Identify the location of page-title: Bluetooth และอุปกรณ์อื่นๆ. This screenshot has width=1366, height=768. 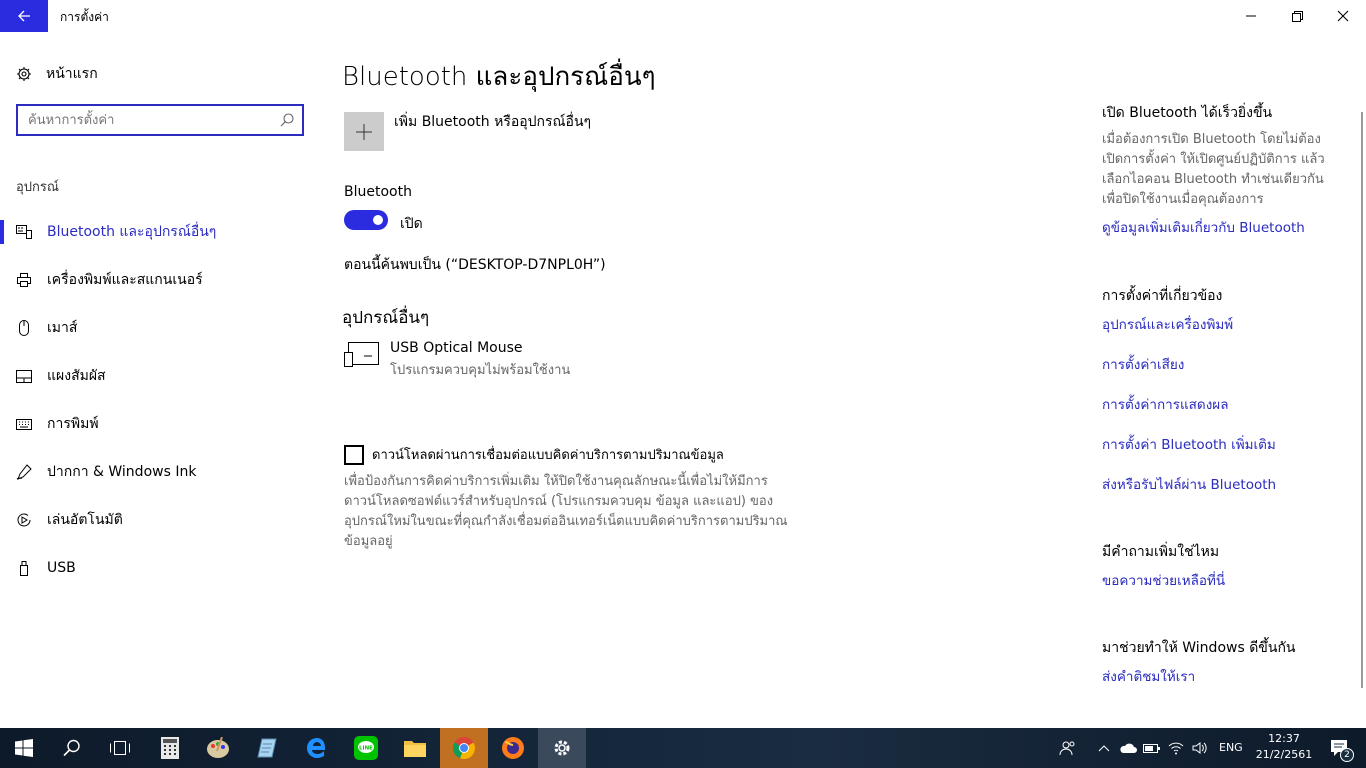
(499, 77).